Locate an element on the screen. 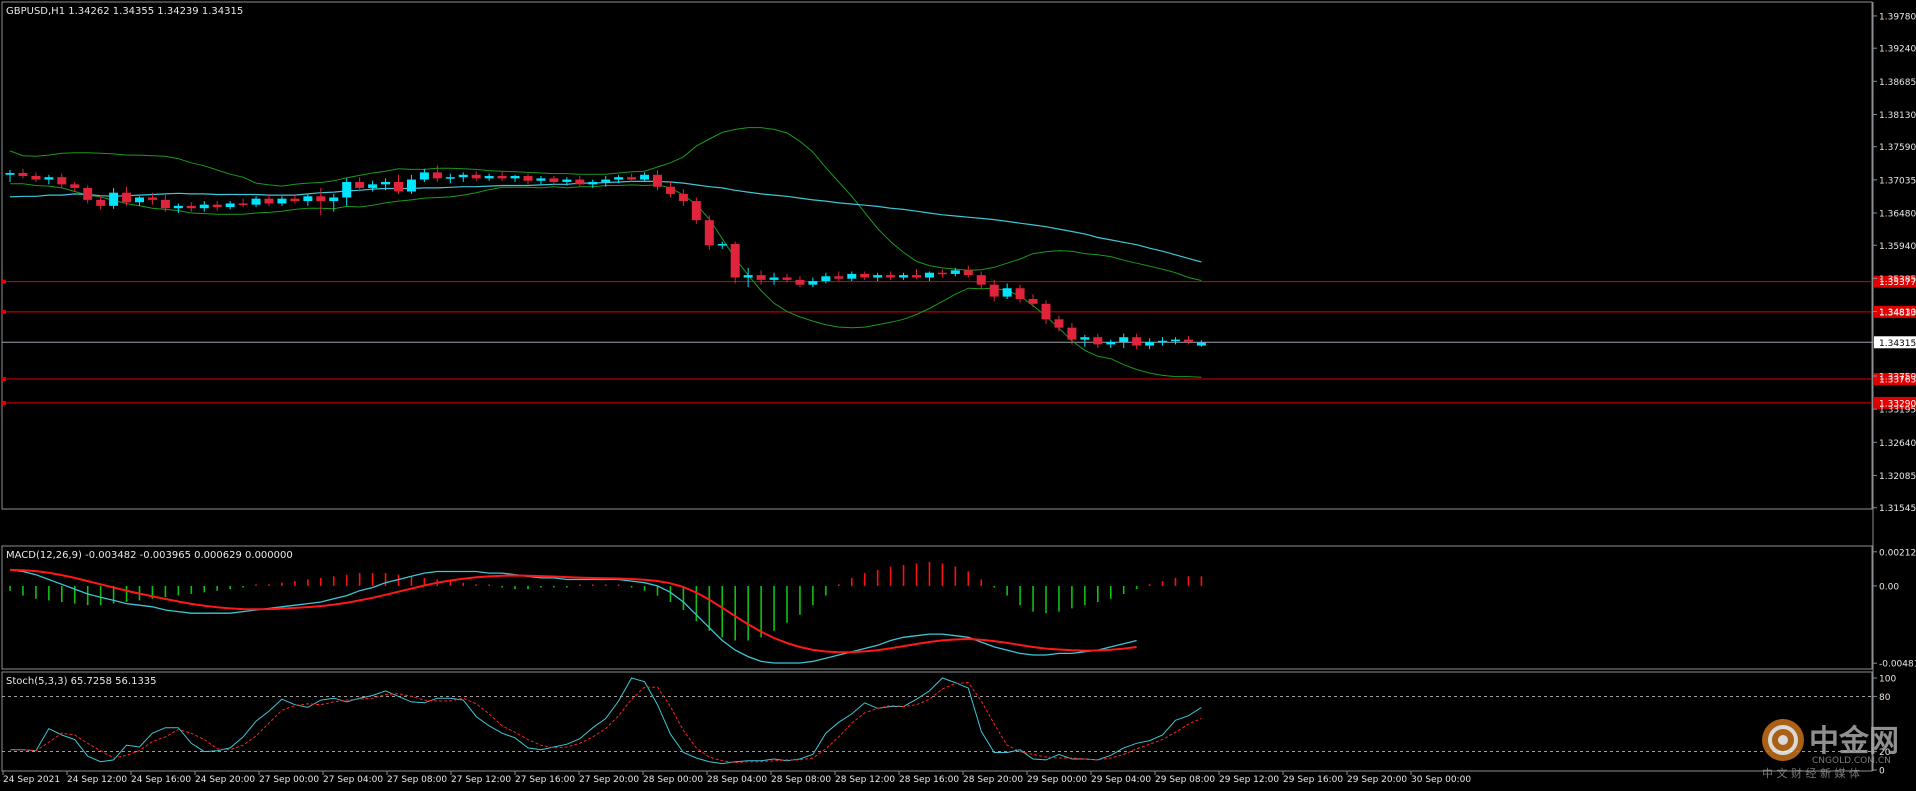 This screenshot has height=791, width=1916. time-tick-label: 24 Sep 12:00 is located at coordinates (97, 780).